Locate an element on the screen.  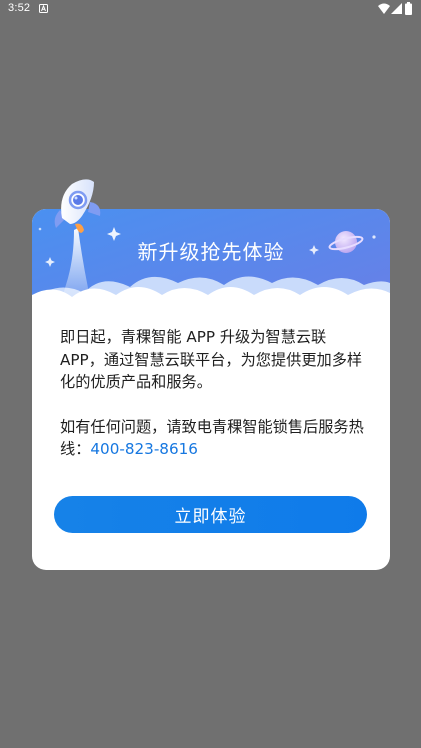
status-bar: 3:52 is located at coordinates (210, 9).